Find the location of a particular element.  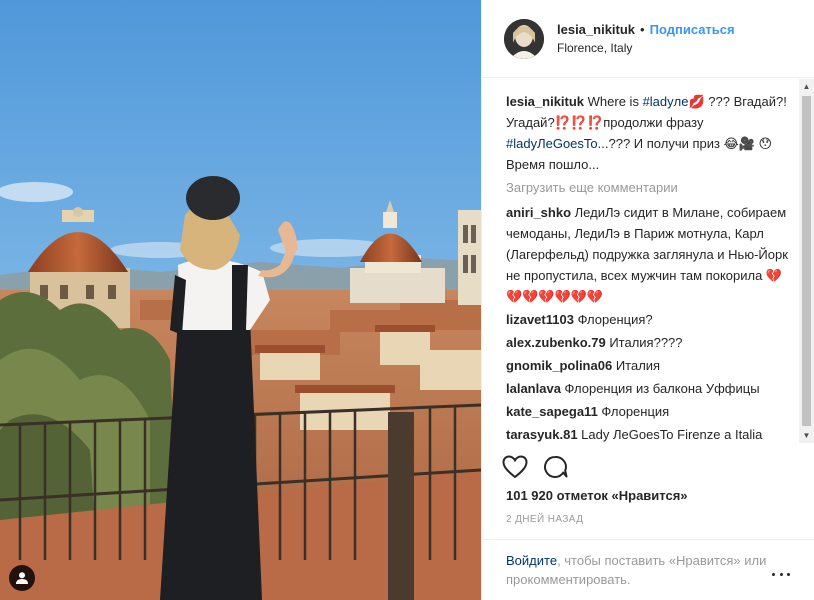

comment-item: gnomik_polina06 Италия is located at coordinates (649, 365).